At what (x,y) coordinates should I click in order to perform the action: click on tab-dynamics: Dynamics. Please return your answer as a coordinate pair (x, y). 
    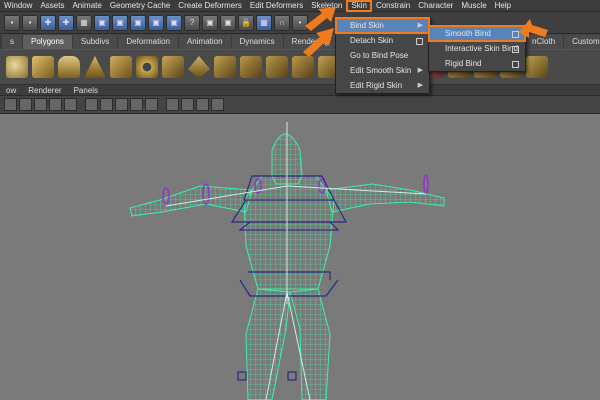
    Looking at the image, I should click on (257, 42).